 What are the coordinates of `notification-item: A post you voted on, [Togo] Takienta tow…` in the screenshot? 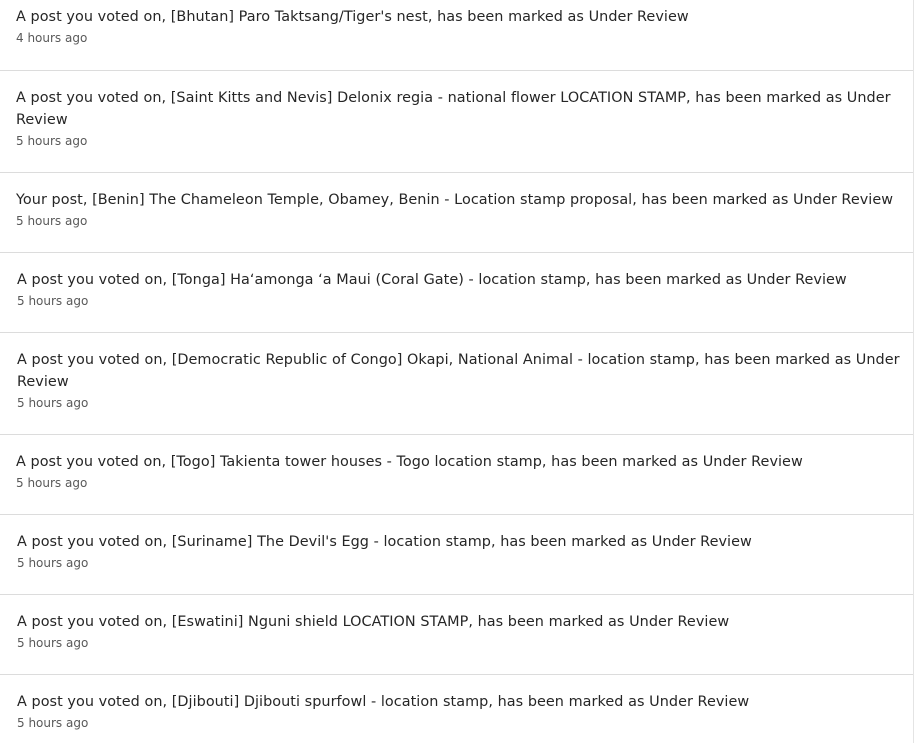 It's located at (456, 475).